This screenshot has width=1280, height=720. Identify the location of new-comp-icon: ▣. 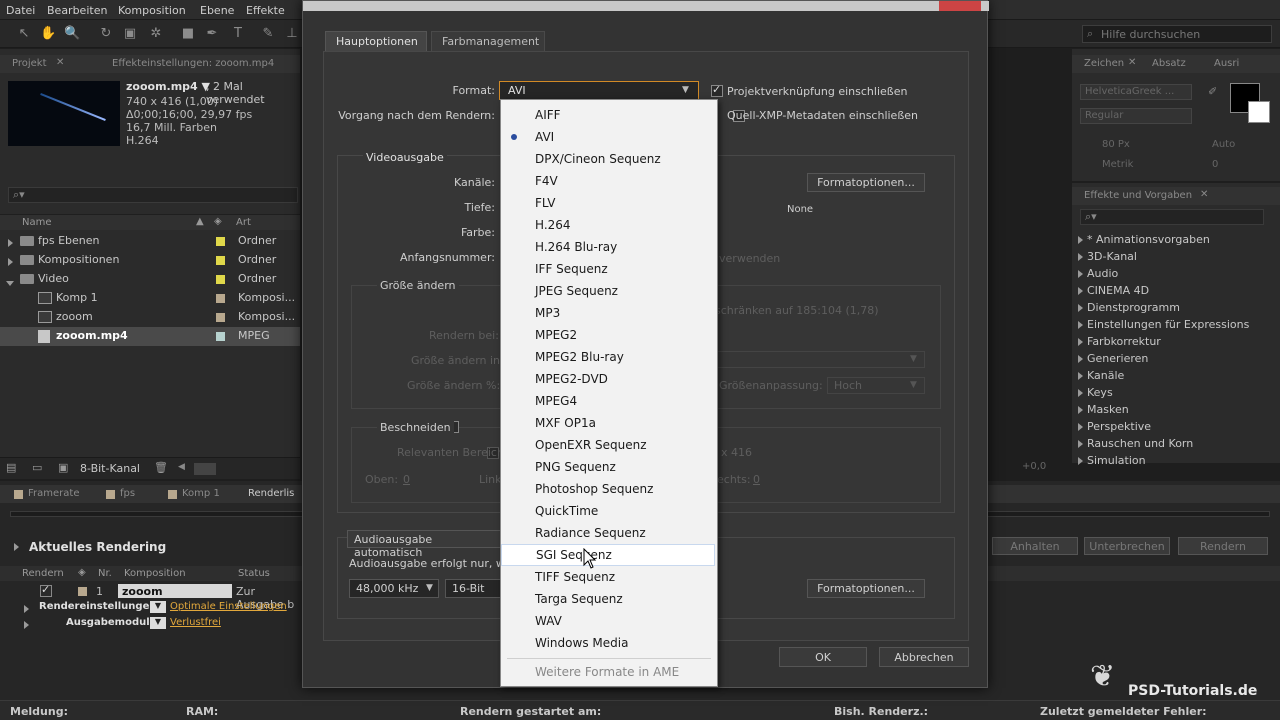
(63, 467).